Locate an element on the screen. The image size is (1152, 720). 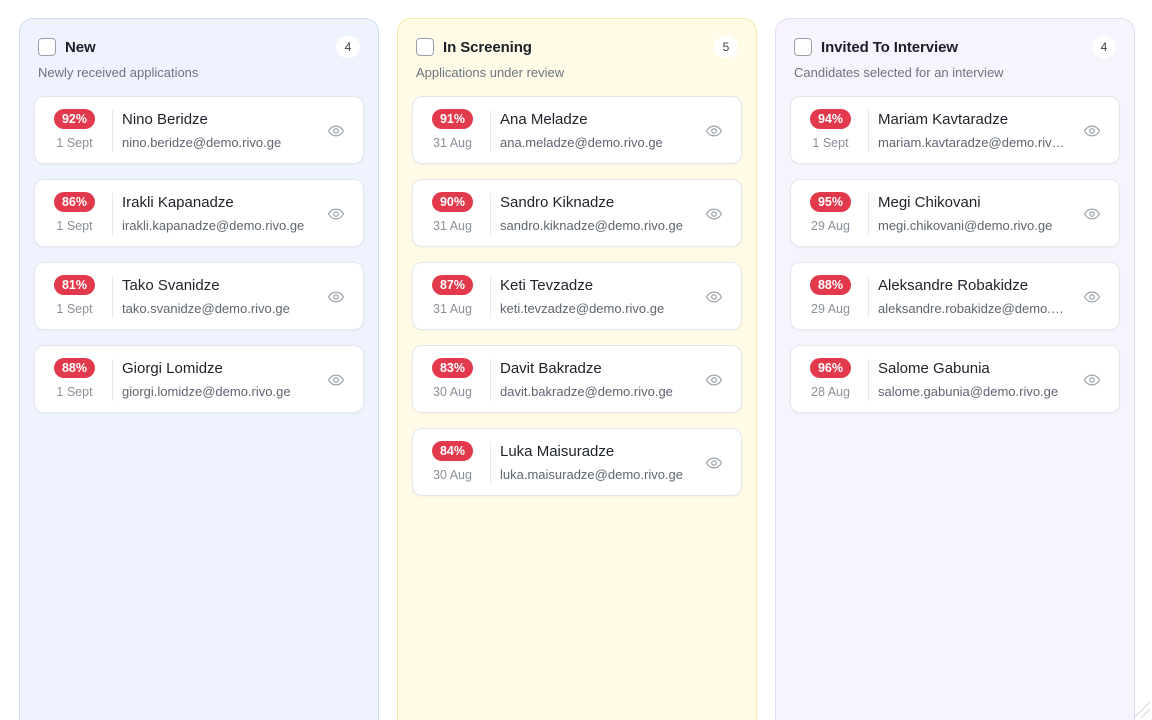
match-score-badge: 90% is located at coordinates (452, 202).